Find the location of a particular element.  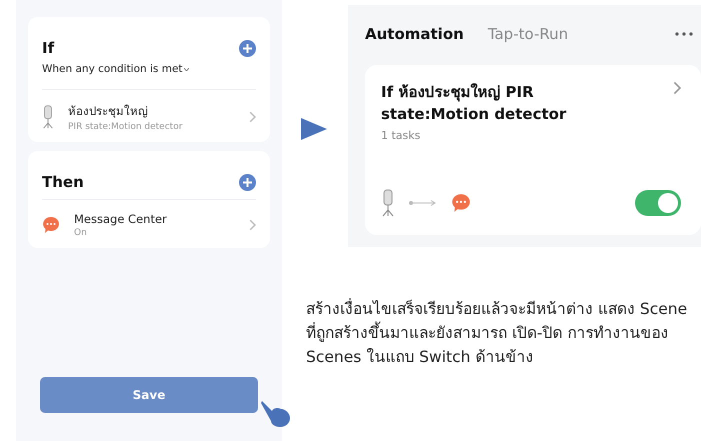

tab: Automation is located at coordinates (414, 34).